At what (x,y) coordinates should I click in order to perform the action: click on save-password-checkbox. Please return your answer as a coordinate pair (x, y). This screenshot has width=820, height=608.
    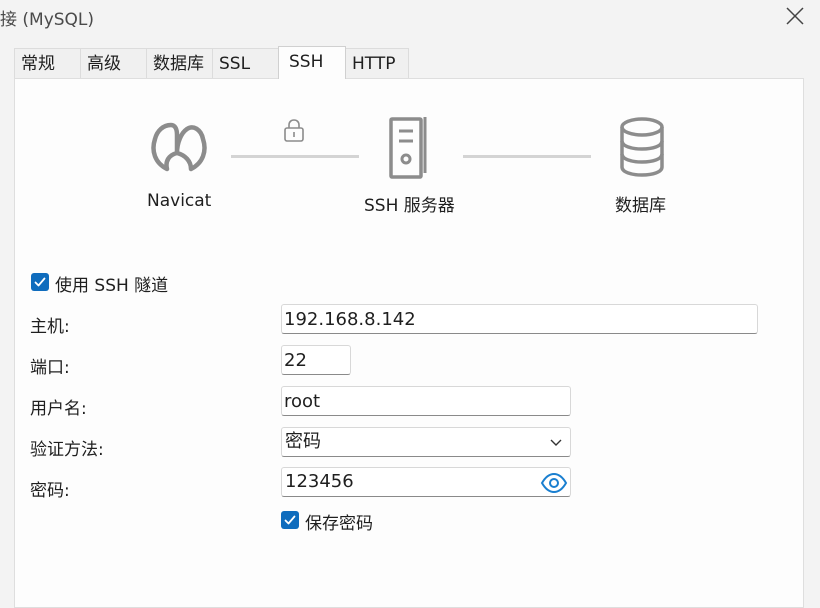
    Looking at the image, I should click on (290, 520).